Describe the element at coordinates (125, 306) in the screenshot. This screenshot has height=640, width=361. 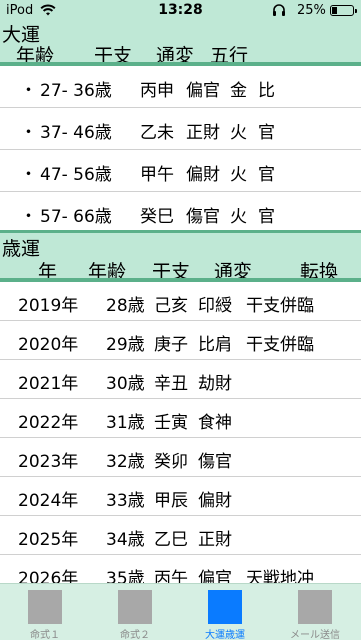
I see `row-age: 28歳` at that location.